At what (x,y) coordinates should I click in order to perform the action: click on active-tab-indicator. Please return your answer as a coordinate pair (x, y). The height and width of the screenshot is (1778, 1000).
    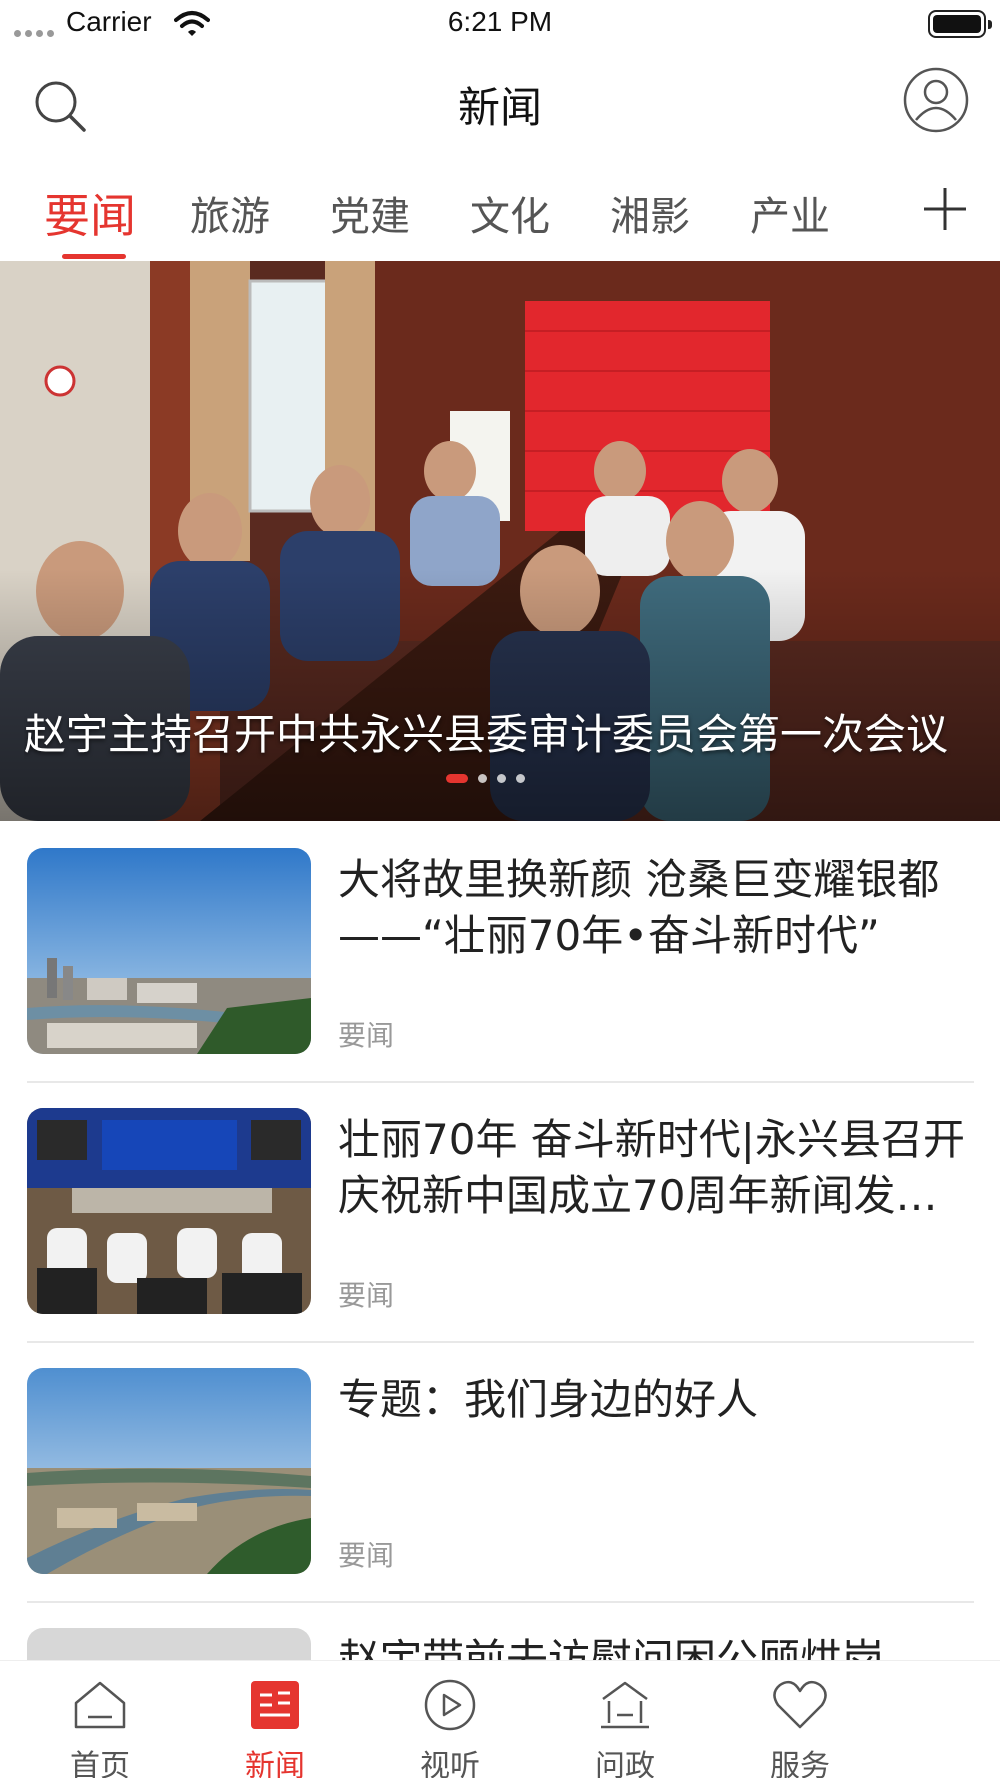
    Looking at the image, I should click on (94, 256).